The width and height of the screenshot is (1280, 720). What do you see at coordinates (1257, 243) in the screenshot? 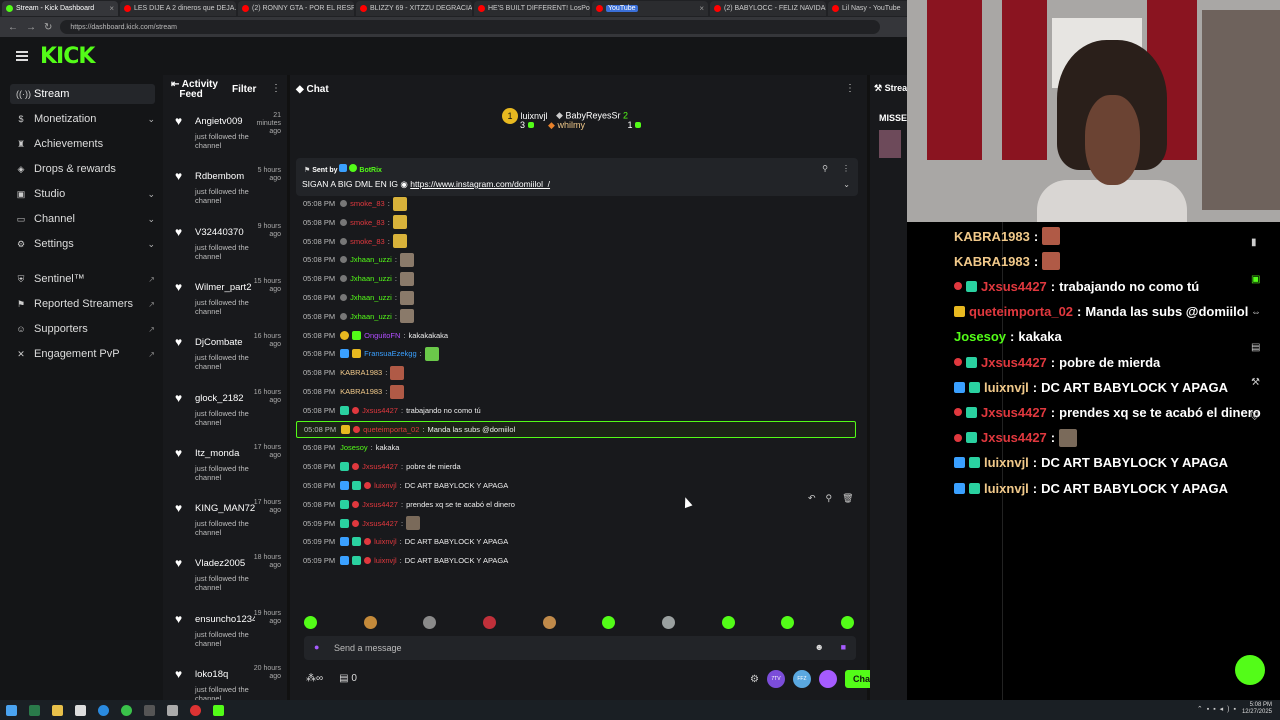
I see `side-doc-icon: ▮` at bounding box center [1257, 243].